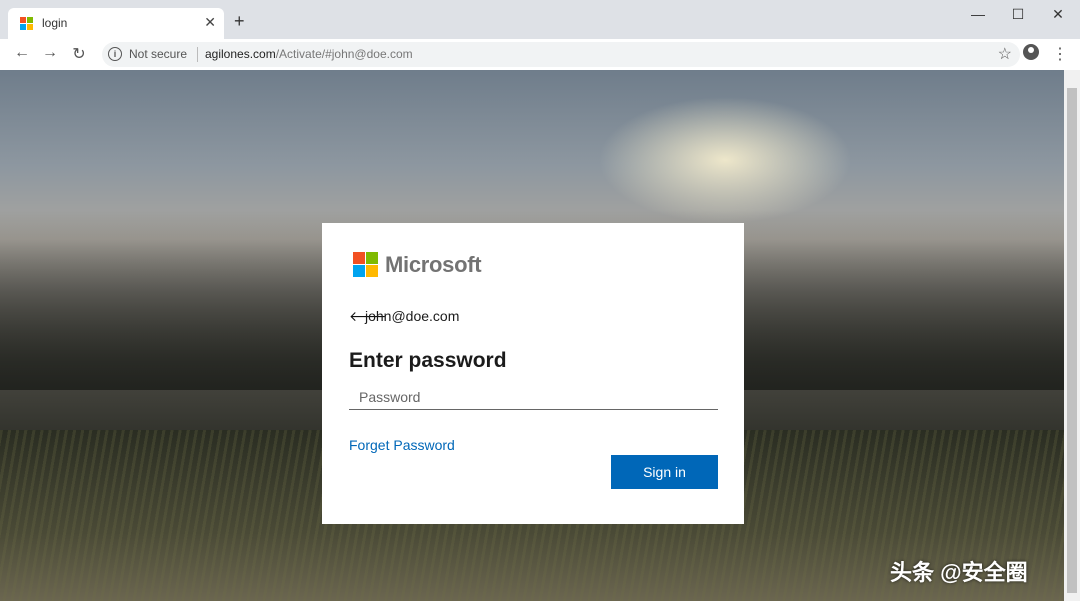 This screenshot has width=1080, height=601. What do you see at coordinates (540, 19) in the screenshot?
I see `title-bar: login ✕ + — ☐ ✕` at bounding box center [540, 19].